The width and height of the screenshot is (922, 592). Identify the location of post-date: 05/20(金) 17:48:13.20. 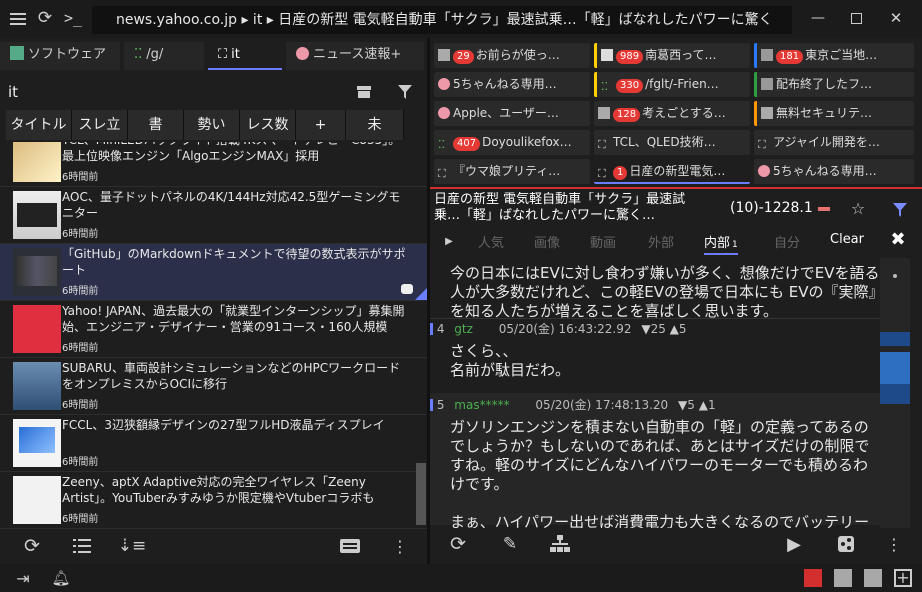
(602, 405).